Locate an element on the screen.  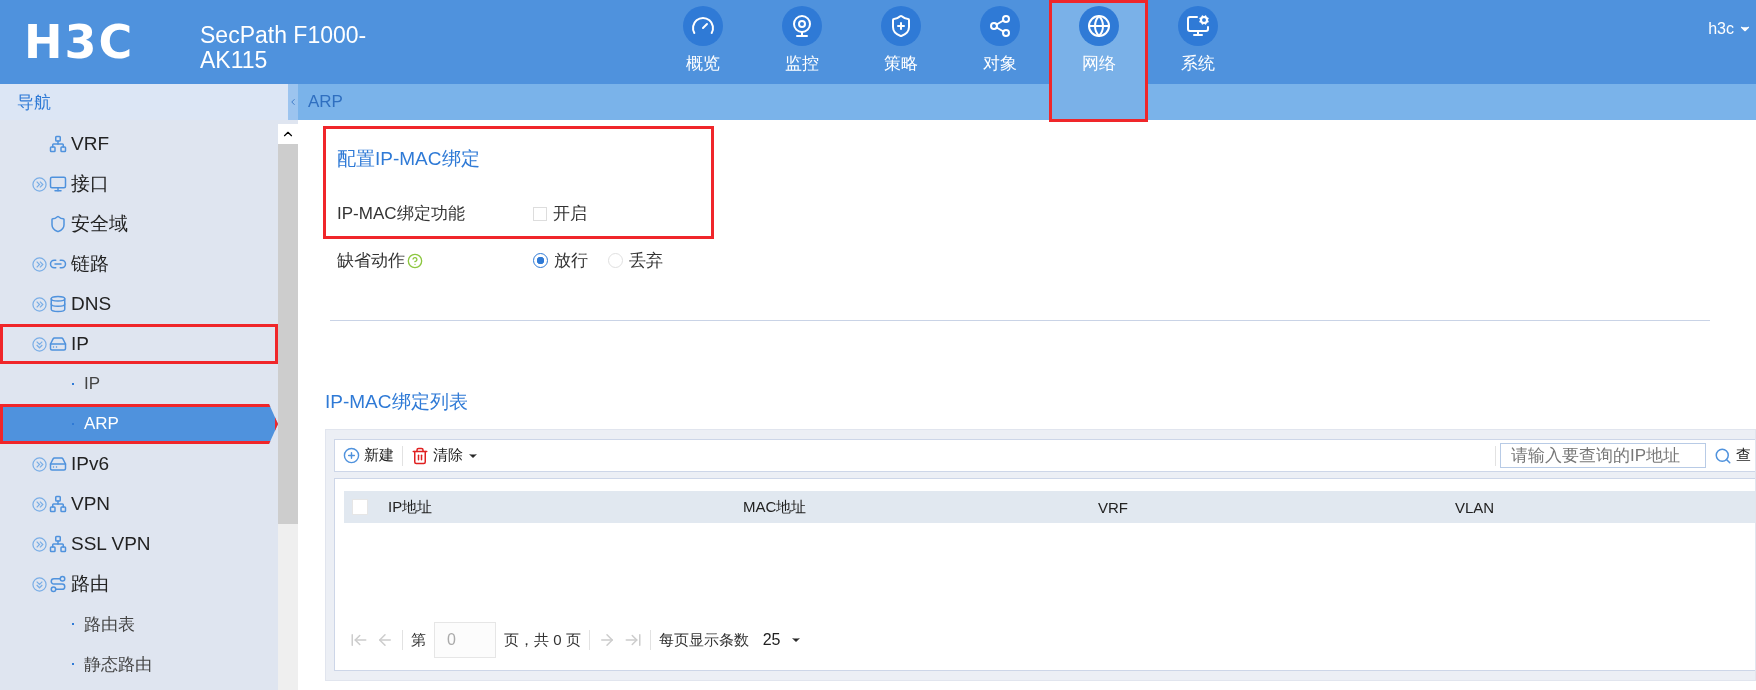
collapse-button is located at coordinates (293, 102).